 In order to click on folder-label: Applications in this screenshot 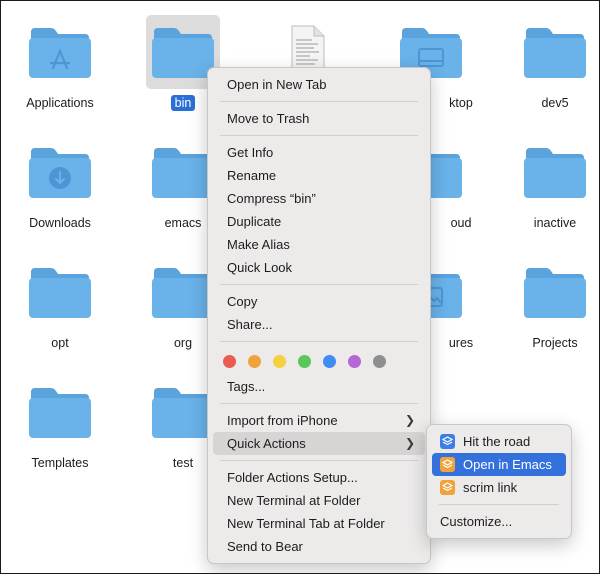, I will do `click(60, 103)`.